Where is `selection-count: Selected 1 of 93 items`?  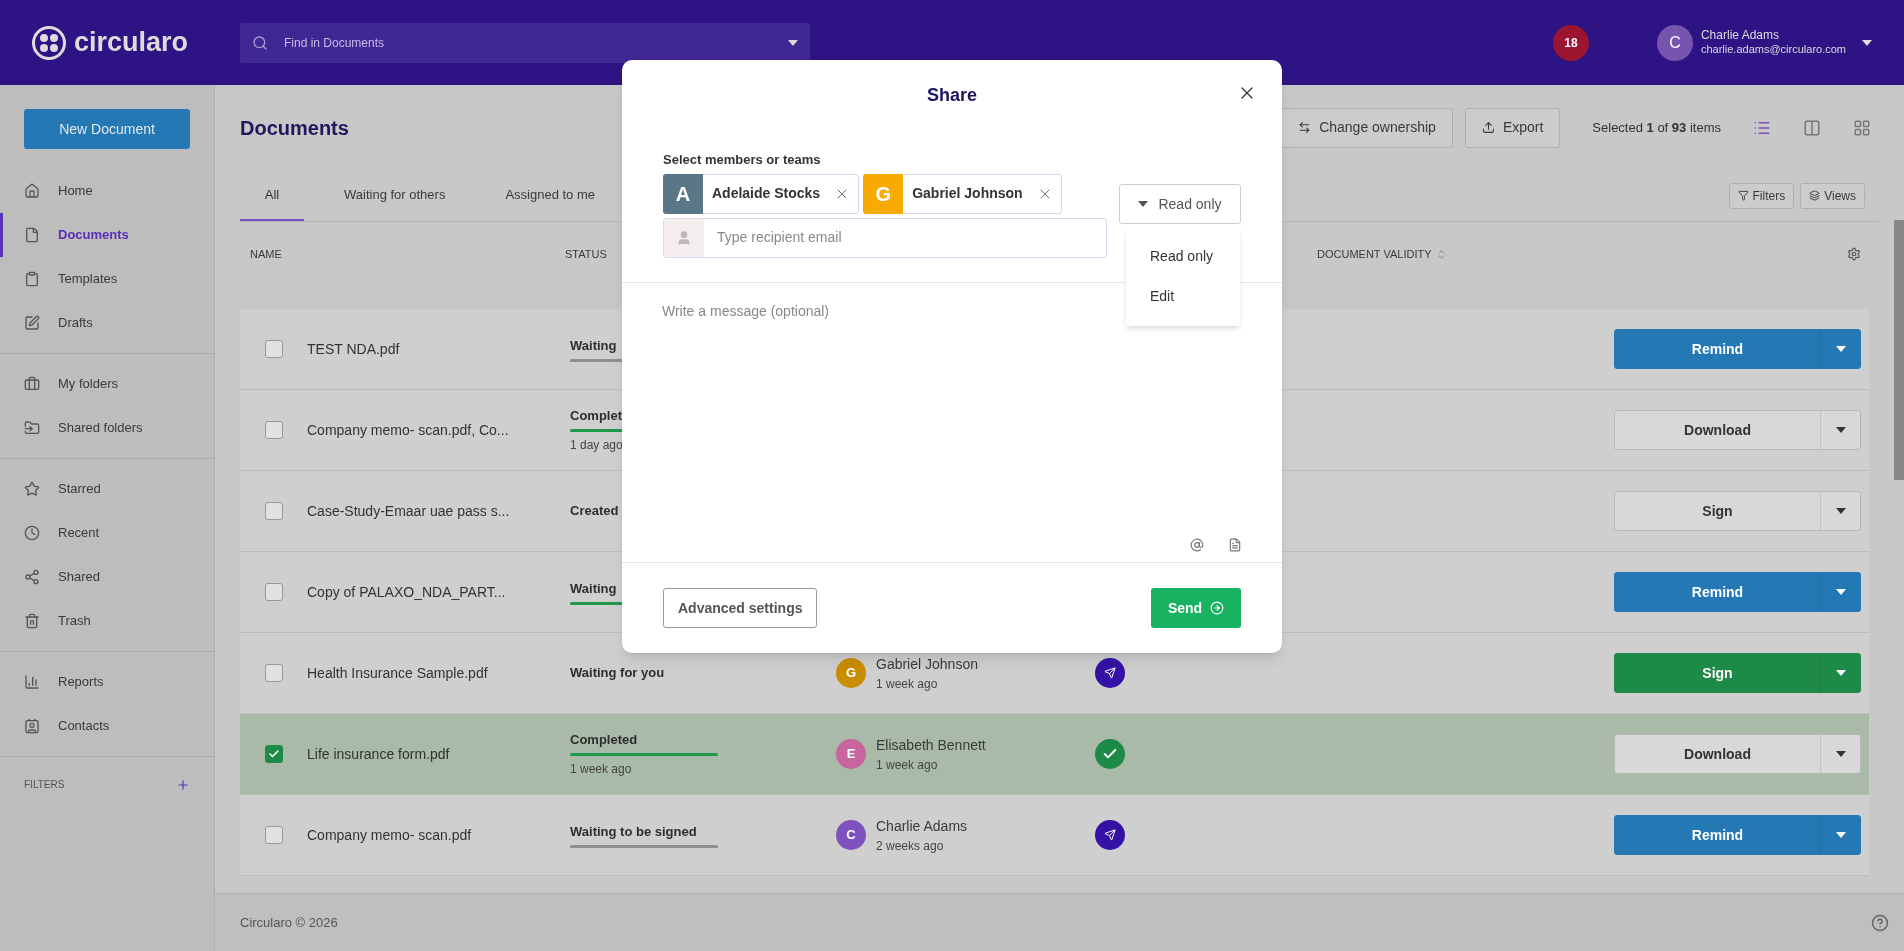 selection-count: Selected 1 of 93 items is located at coordinates (1656, 127).